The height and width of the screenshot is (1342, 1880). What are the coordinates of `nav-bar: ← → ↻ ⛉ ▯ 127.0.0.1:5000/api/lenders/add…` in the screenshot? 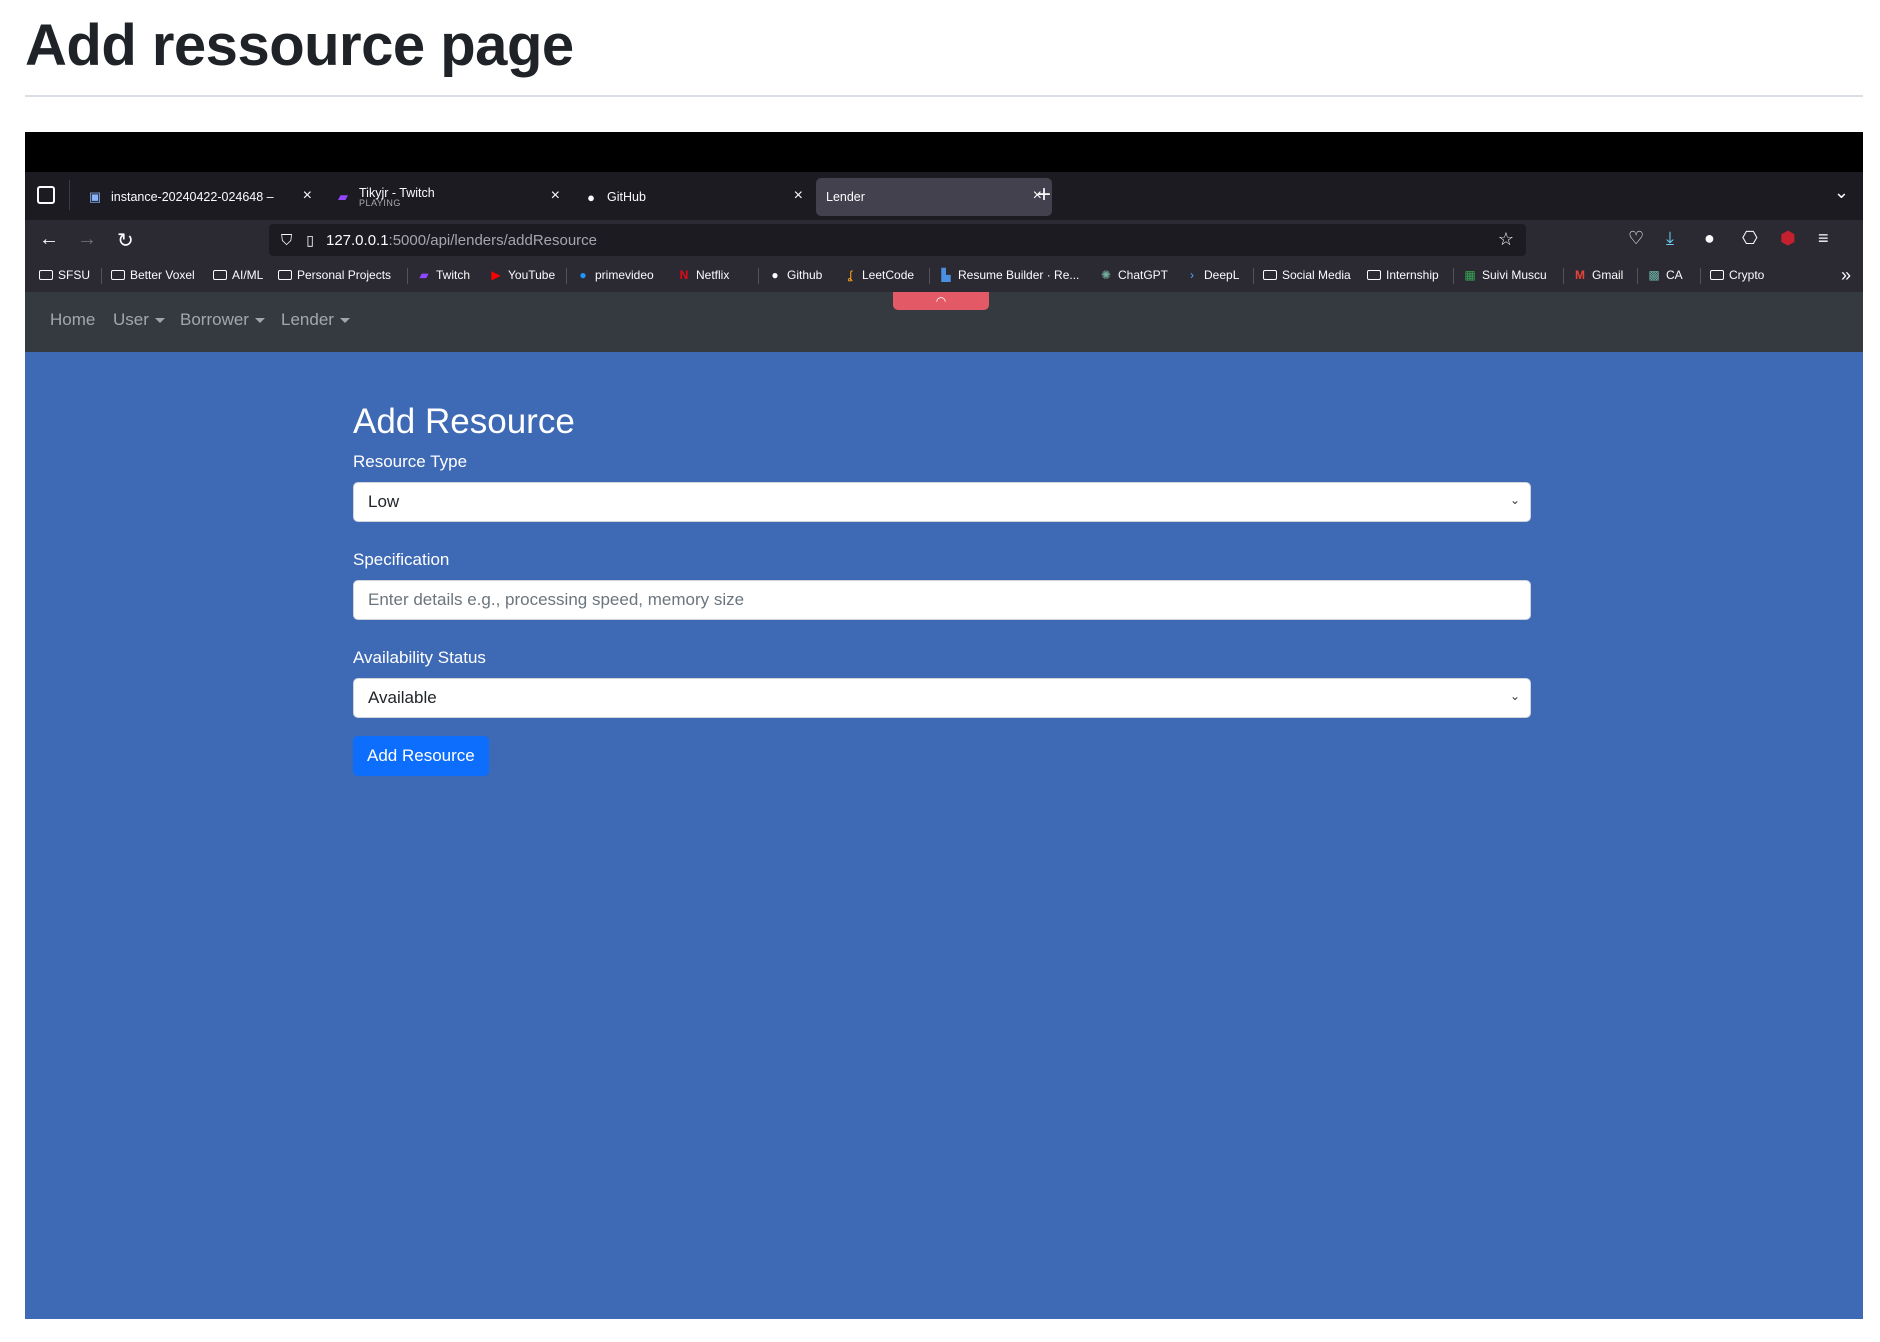 It's located at (944, 240).